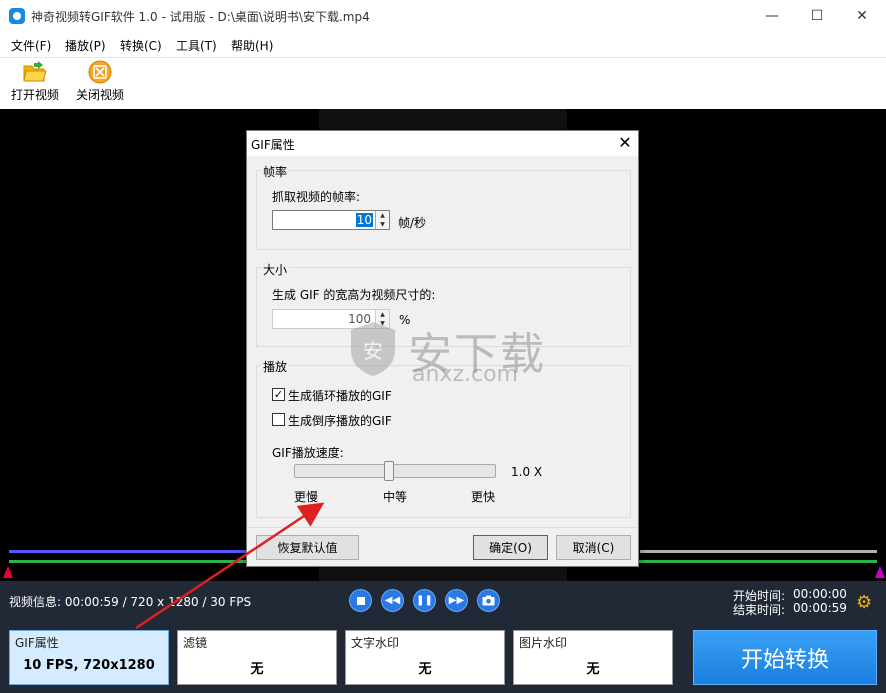 This screenshot has width=886, height=693. What do you see at coordinates (354, 295) in the screenshot?
I see `size-label: 生成 GIF 的宽高为视频尺寸的:` at bounding box center [354, 295].